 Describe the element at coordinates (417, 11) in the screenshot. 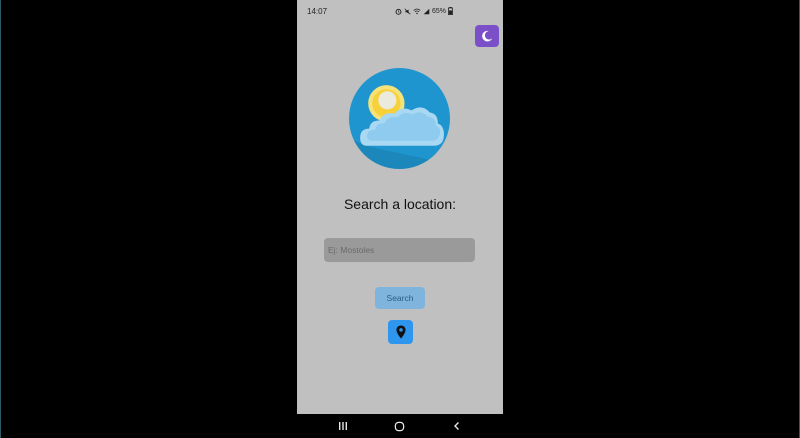

I see `wifi-icon` at that location.